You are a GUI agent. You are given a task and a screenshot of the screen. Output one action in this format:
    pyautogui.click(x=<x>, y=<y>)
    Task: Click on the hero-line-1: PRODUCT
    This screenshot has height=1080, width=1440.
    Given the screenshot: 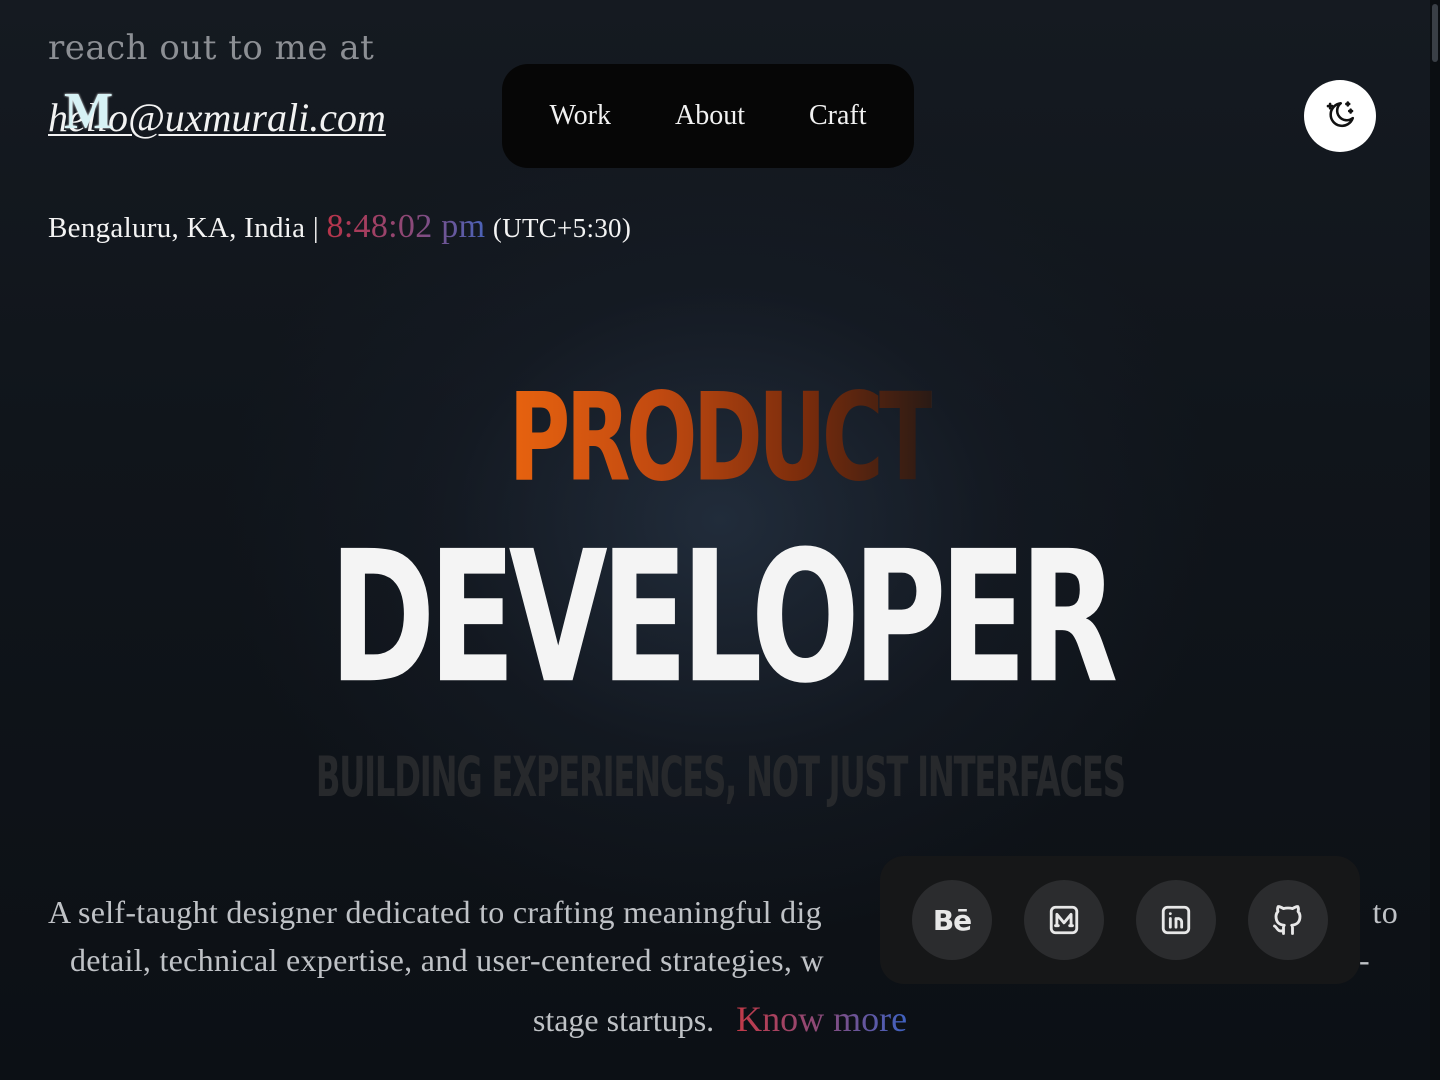 What is the action you would take?
    pyautogui.click(x=720, y=438)
    